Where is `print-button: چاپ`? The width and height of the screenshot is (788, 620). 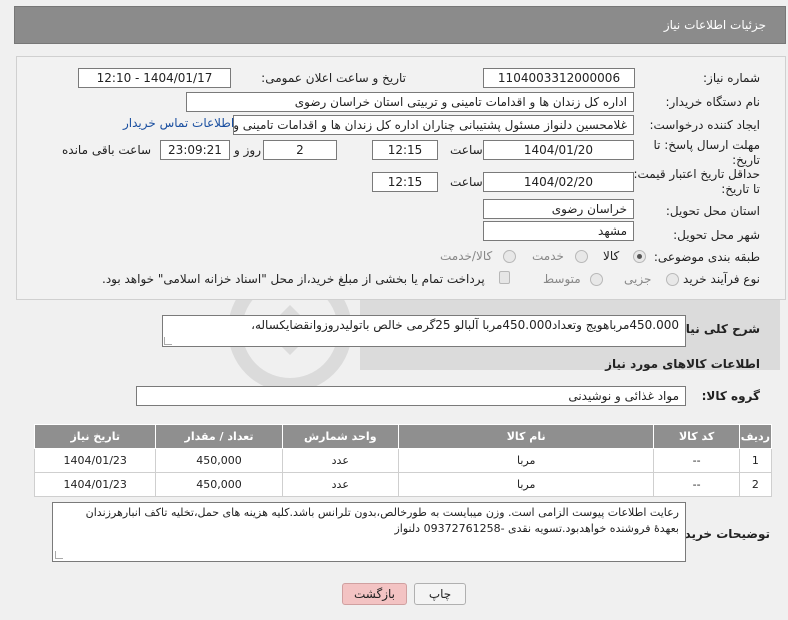
print-button: چاپ is located at coordinates (440, 594).